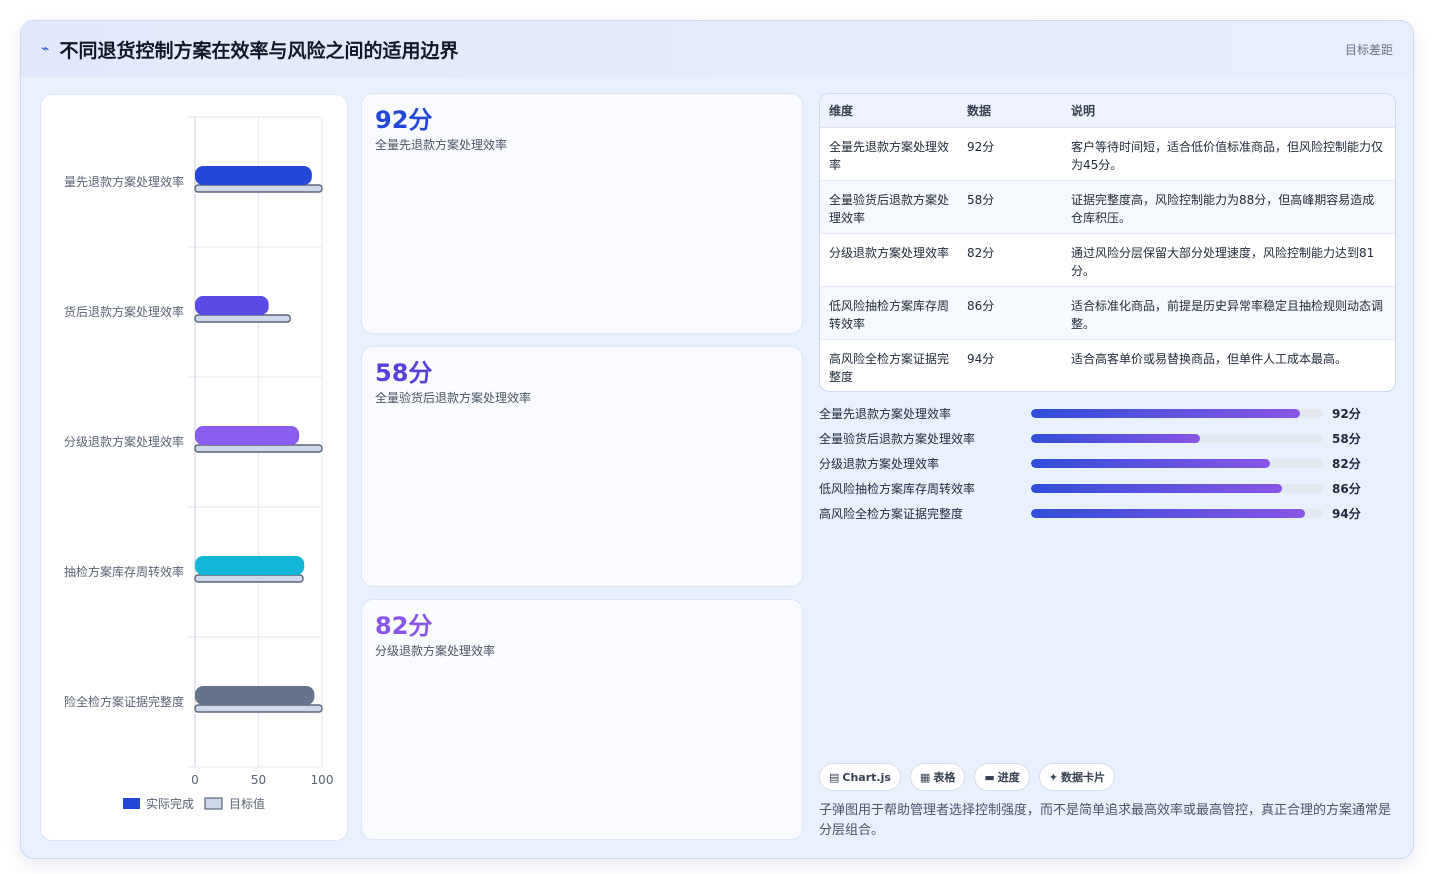 The height and width of the screenshot is (874, 1435). I want to click on legend-label: 目标值, so click(247, 803).